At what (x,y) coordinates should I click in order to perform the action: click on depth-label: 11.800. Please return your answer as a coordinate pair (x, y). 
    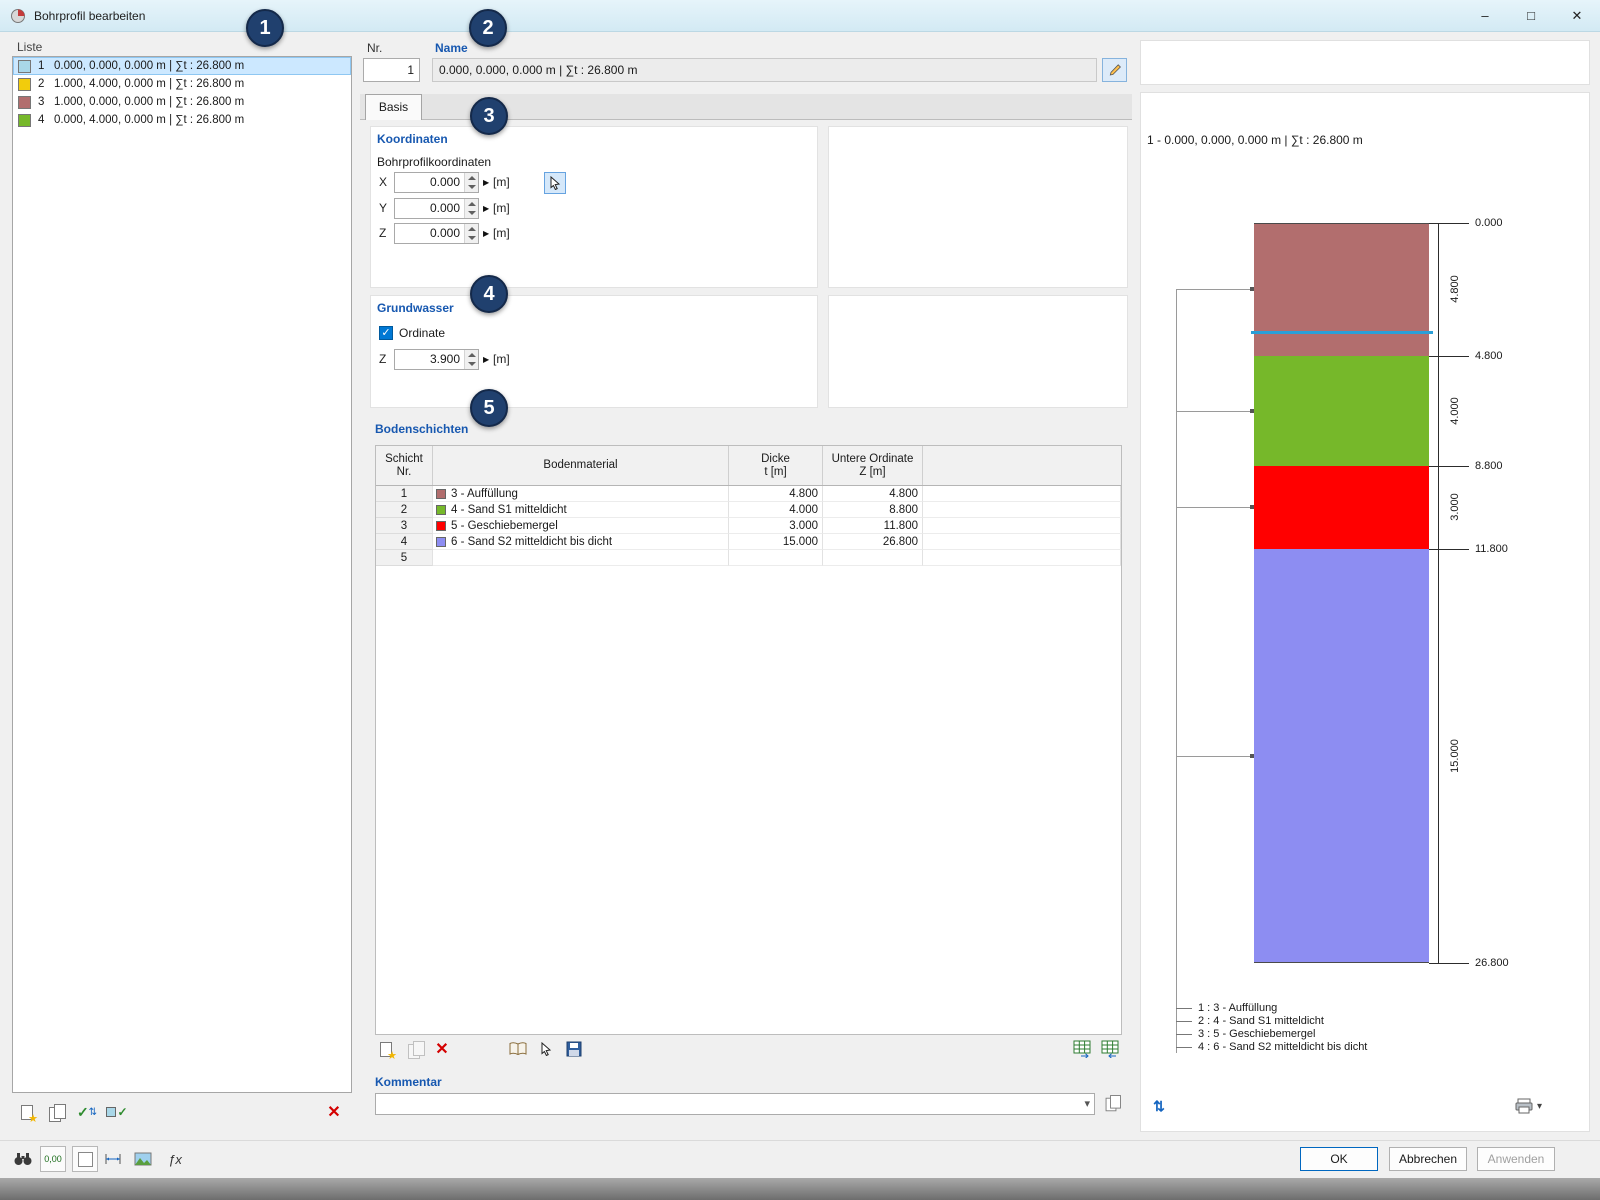
    Looking at the image, I should click on (1491, 549).